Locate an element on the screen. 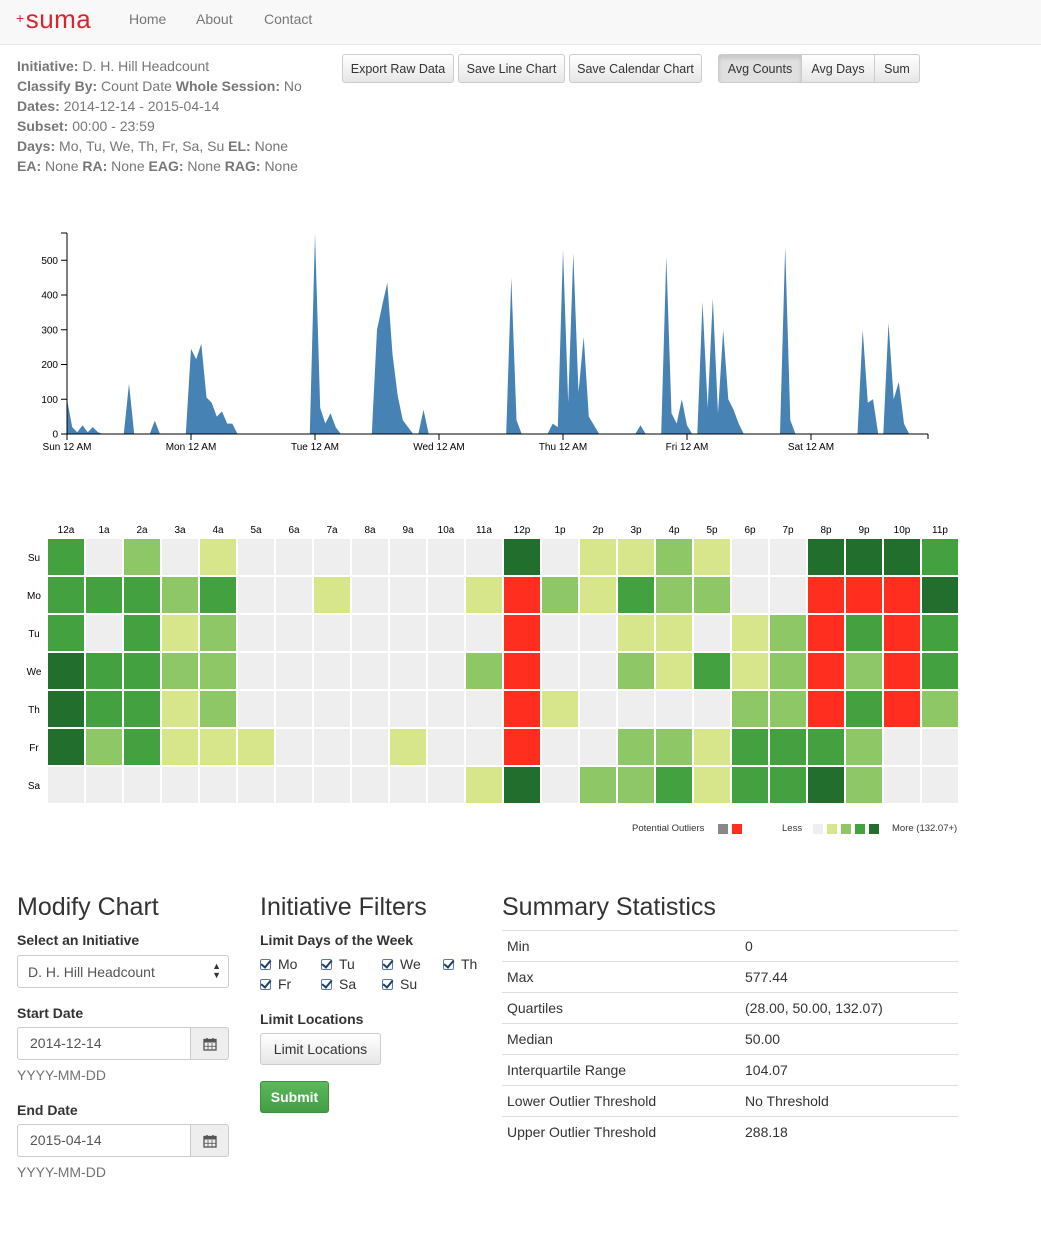 This screenshot has height=1233, width=1041. stat-label: Lower Outlier Threshold is located at coordinates (582, 1101).